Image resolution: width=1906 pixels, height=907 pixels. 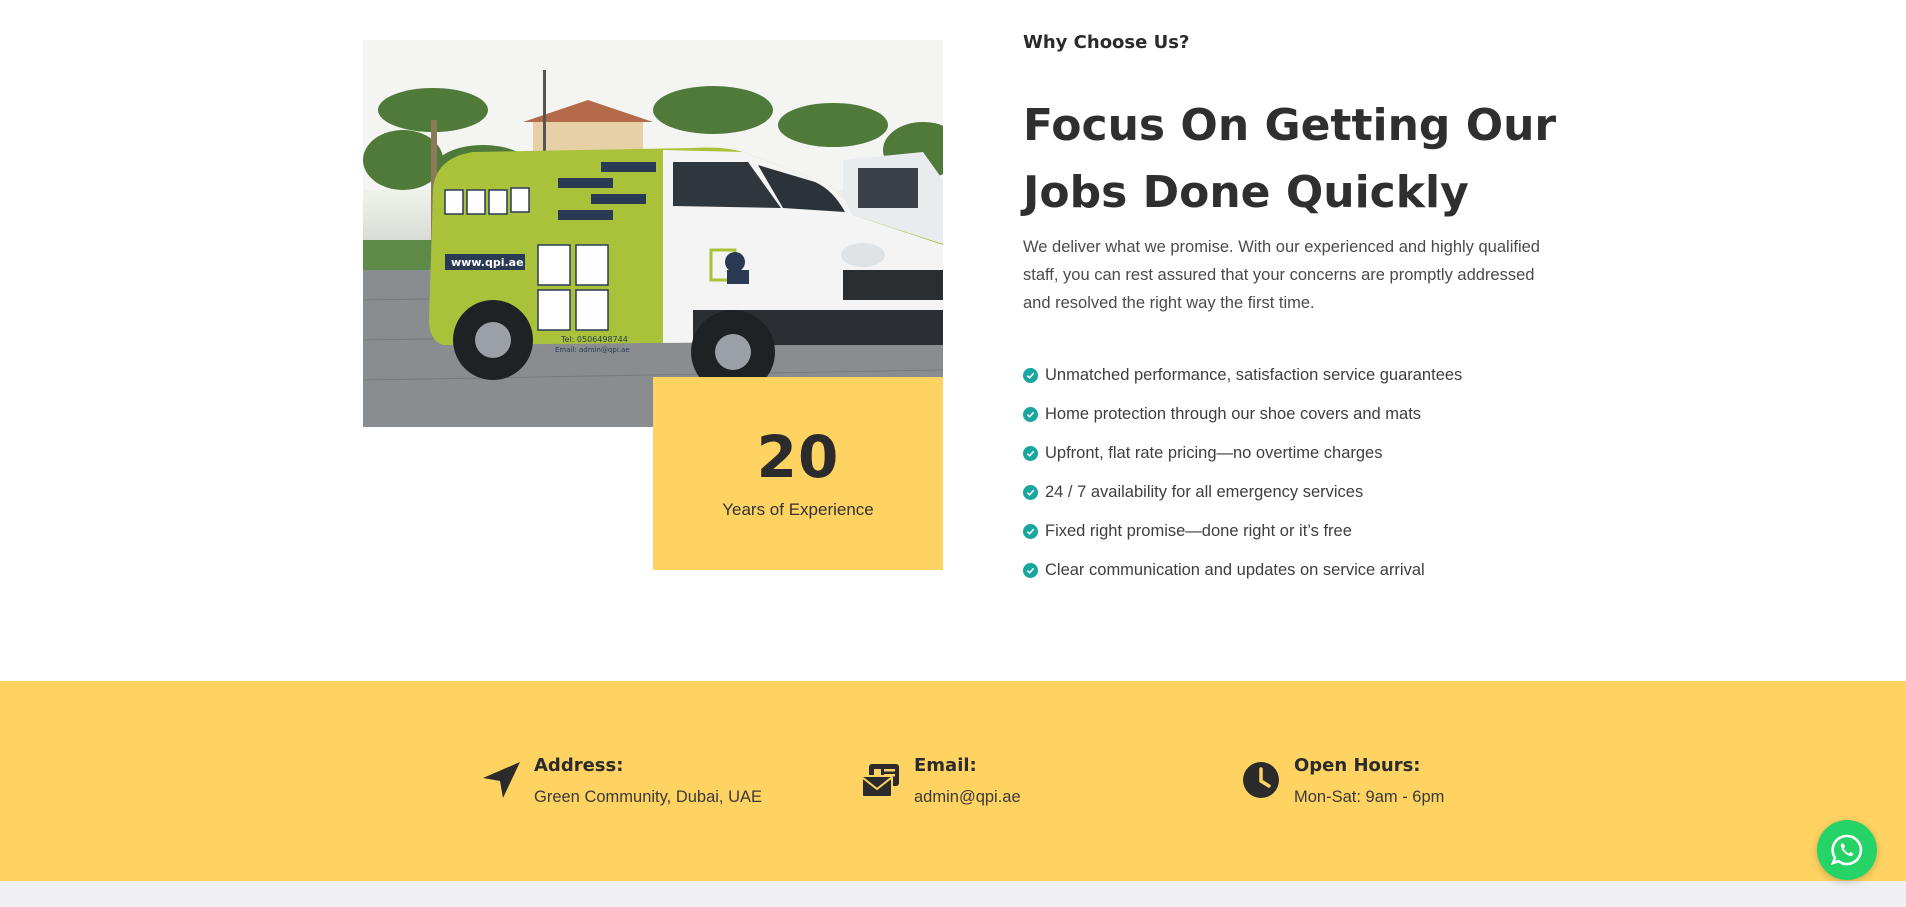 What do you see at coordinates (1342, 779) in the screenshot?
I see `contact-hours: Open Hours: Mon-Sat: 9am - 6pm` at bounding box center [1342, 779].